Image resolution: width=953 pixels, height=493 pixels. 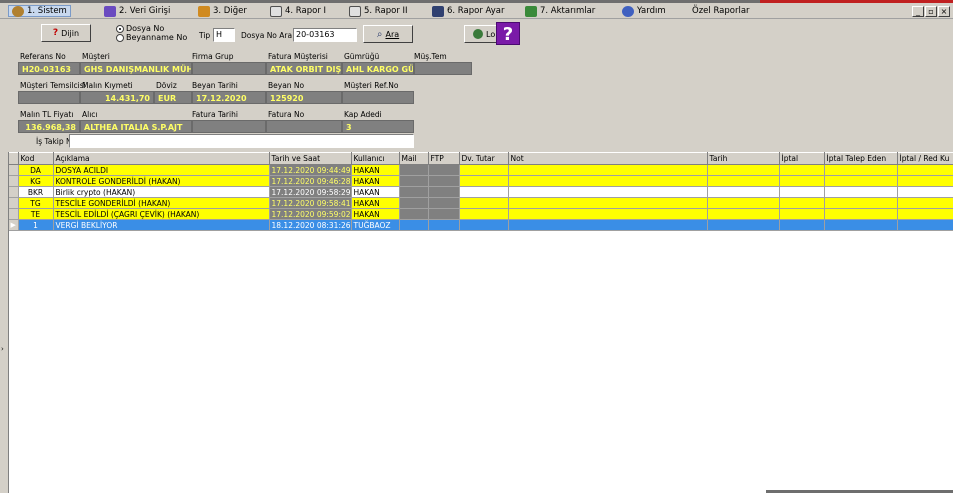 I want to click on radio-beyanname-no: Beyanname No, so click(x=151, y=37).